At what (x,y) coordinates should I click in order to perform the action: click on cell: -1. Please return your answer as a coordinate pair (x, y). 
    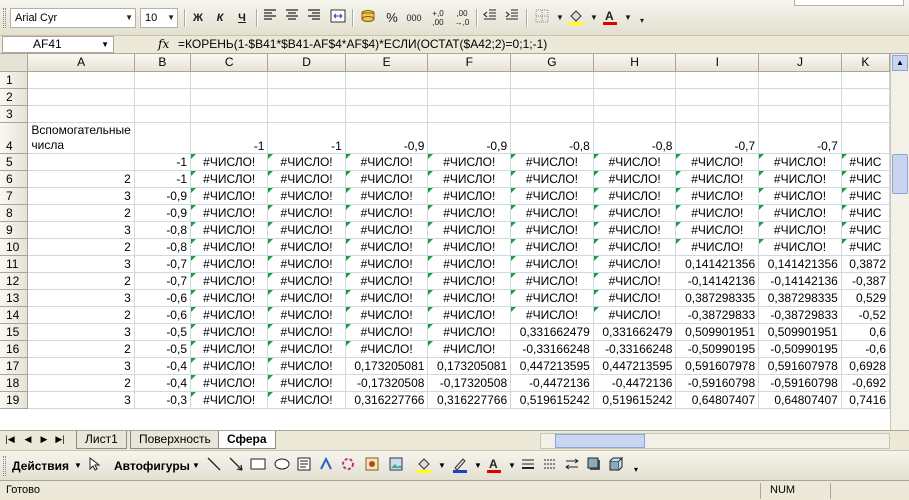
    Looking at the image, I should click on (163, 162).